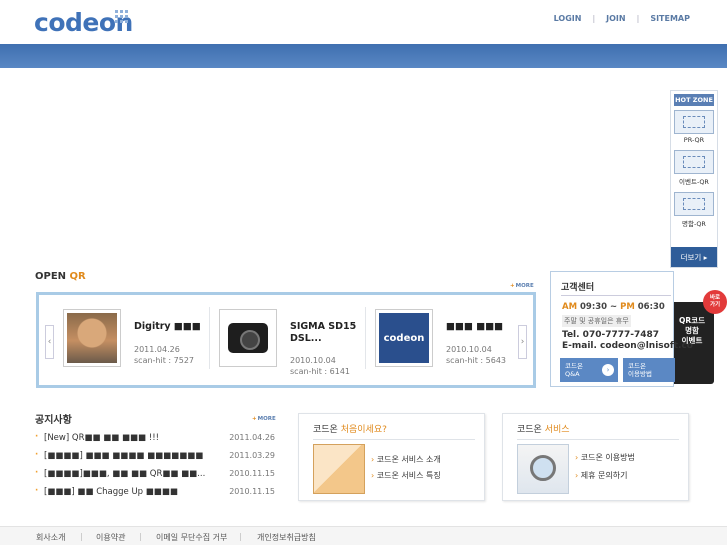  Describe the element at coordinates (694, 100) in the screenshot. I see `hot-zone-title: HOT ZONE` at that location.